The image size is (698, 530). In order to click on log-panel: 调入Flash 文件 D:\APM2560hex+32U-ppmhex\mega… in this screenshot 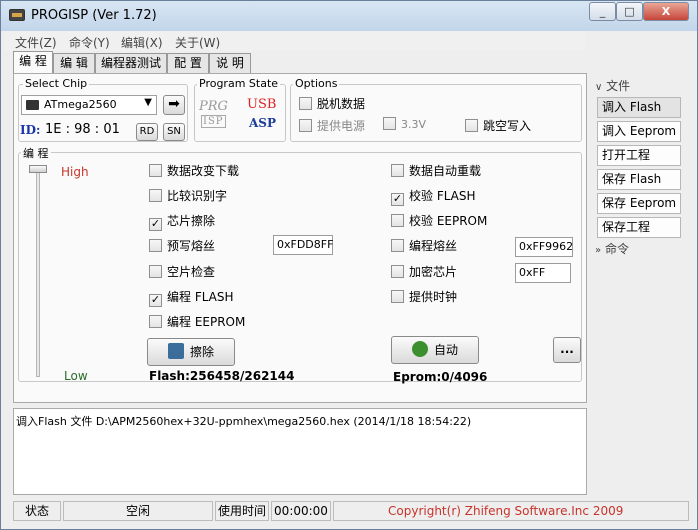, I will do `click(300, 451)`.